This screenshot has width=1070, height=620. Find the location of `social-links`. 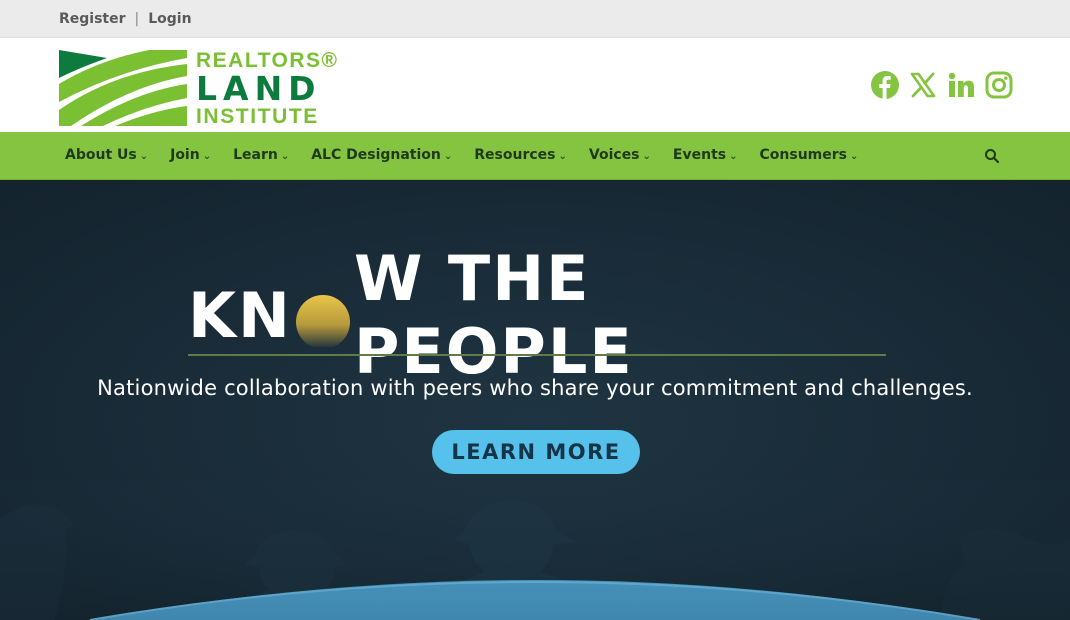

social-links is located at coordinates (942, 85).